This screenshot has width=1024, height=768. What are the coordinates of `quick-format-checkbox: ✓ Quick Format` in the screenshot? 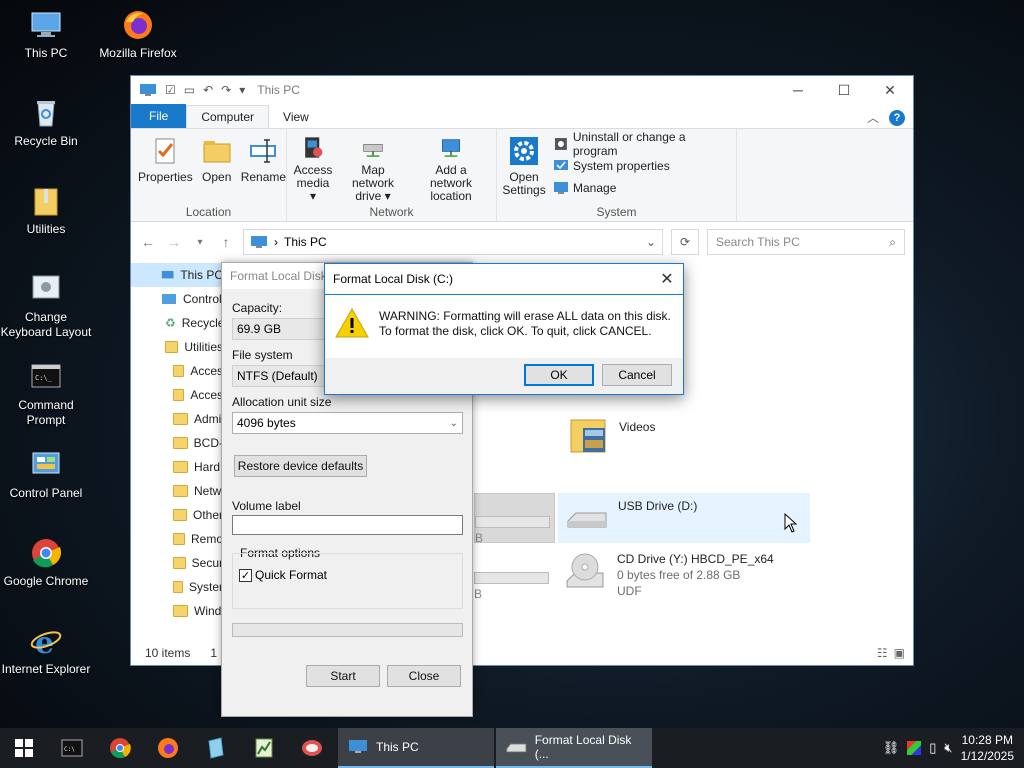 It's located at (283, 575).